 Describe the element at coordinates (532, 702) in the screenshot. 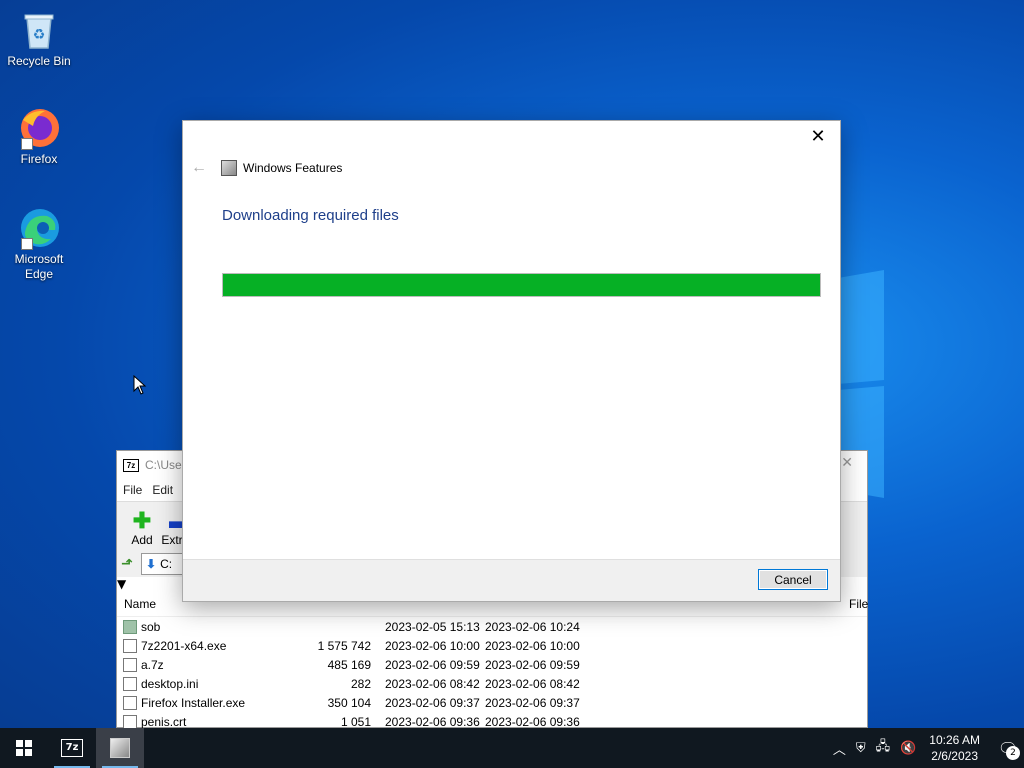

I see `file-created: 2023-02-06 09:37` at that location.